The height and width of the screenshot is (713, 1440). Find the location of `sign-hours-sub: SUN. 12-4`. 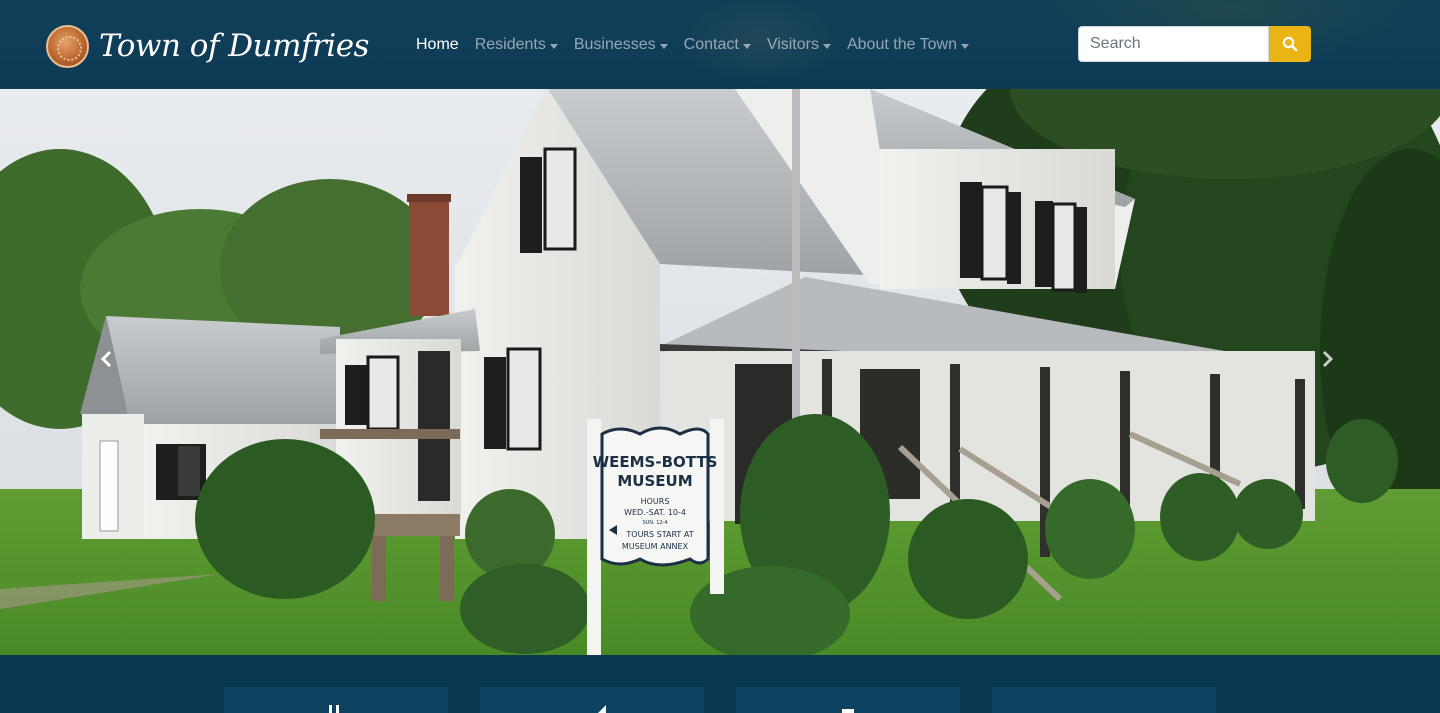

sign-hours-sub: SUN. 12-4 is located at coordinates (654, 523).